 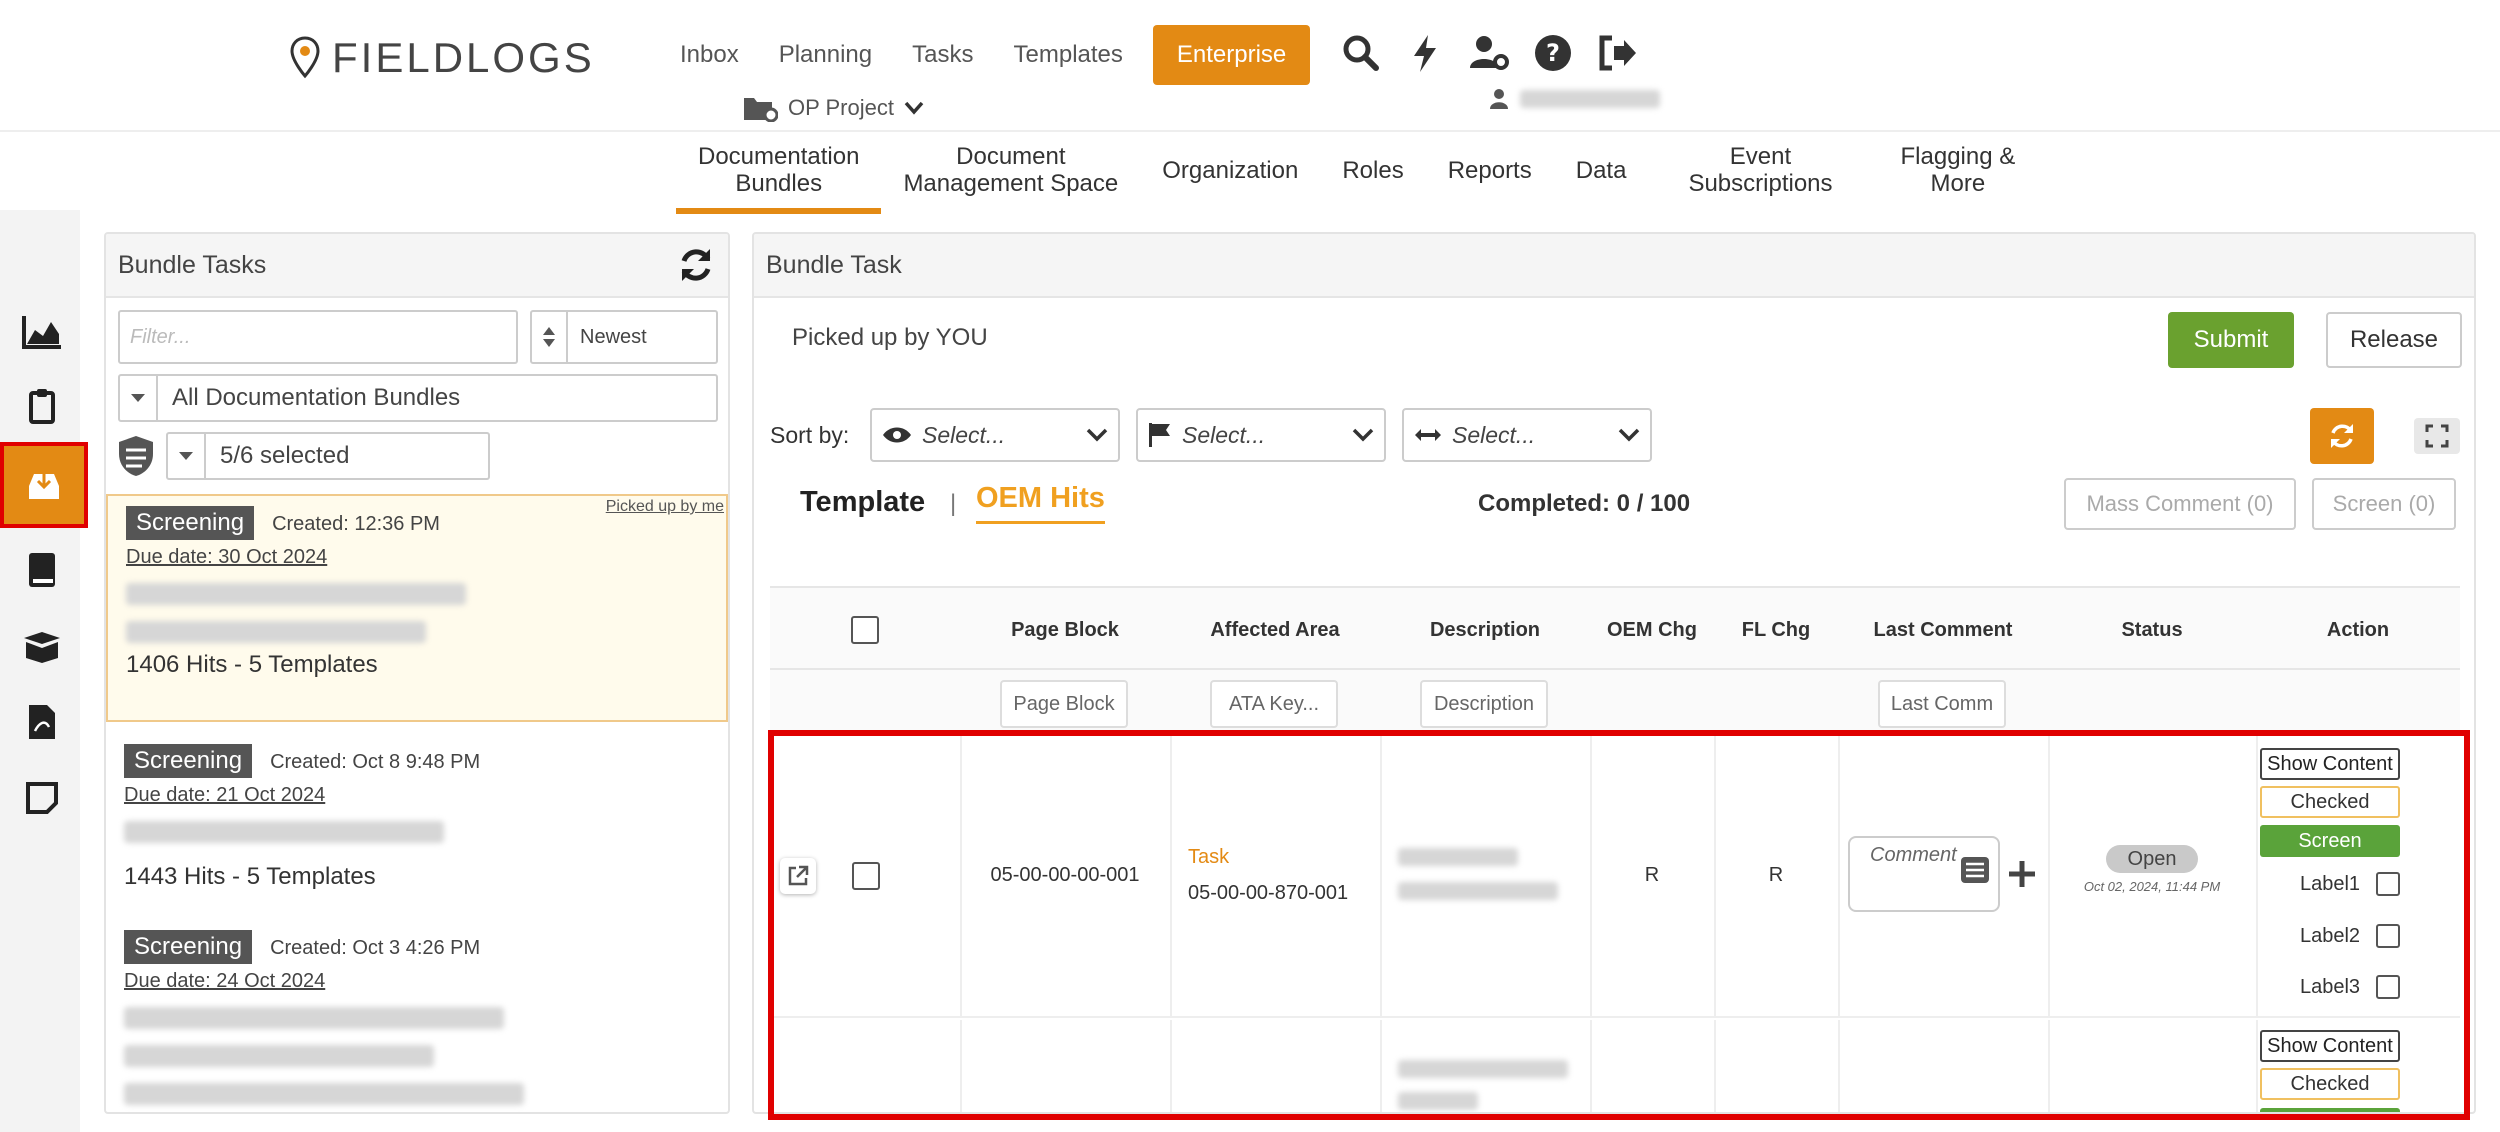 I want to click on comment-input: Comment .., so click(x=1924, y=874).